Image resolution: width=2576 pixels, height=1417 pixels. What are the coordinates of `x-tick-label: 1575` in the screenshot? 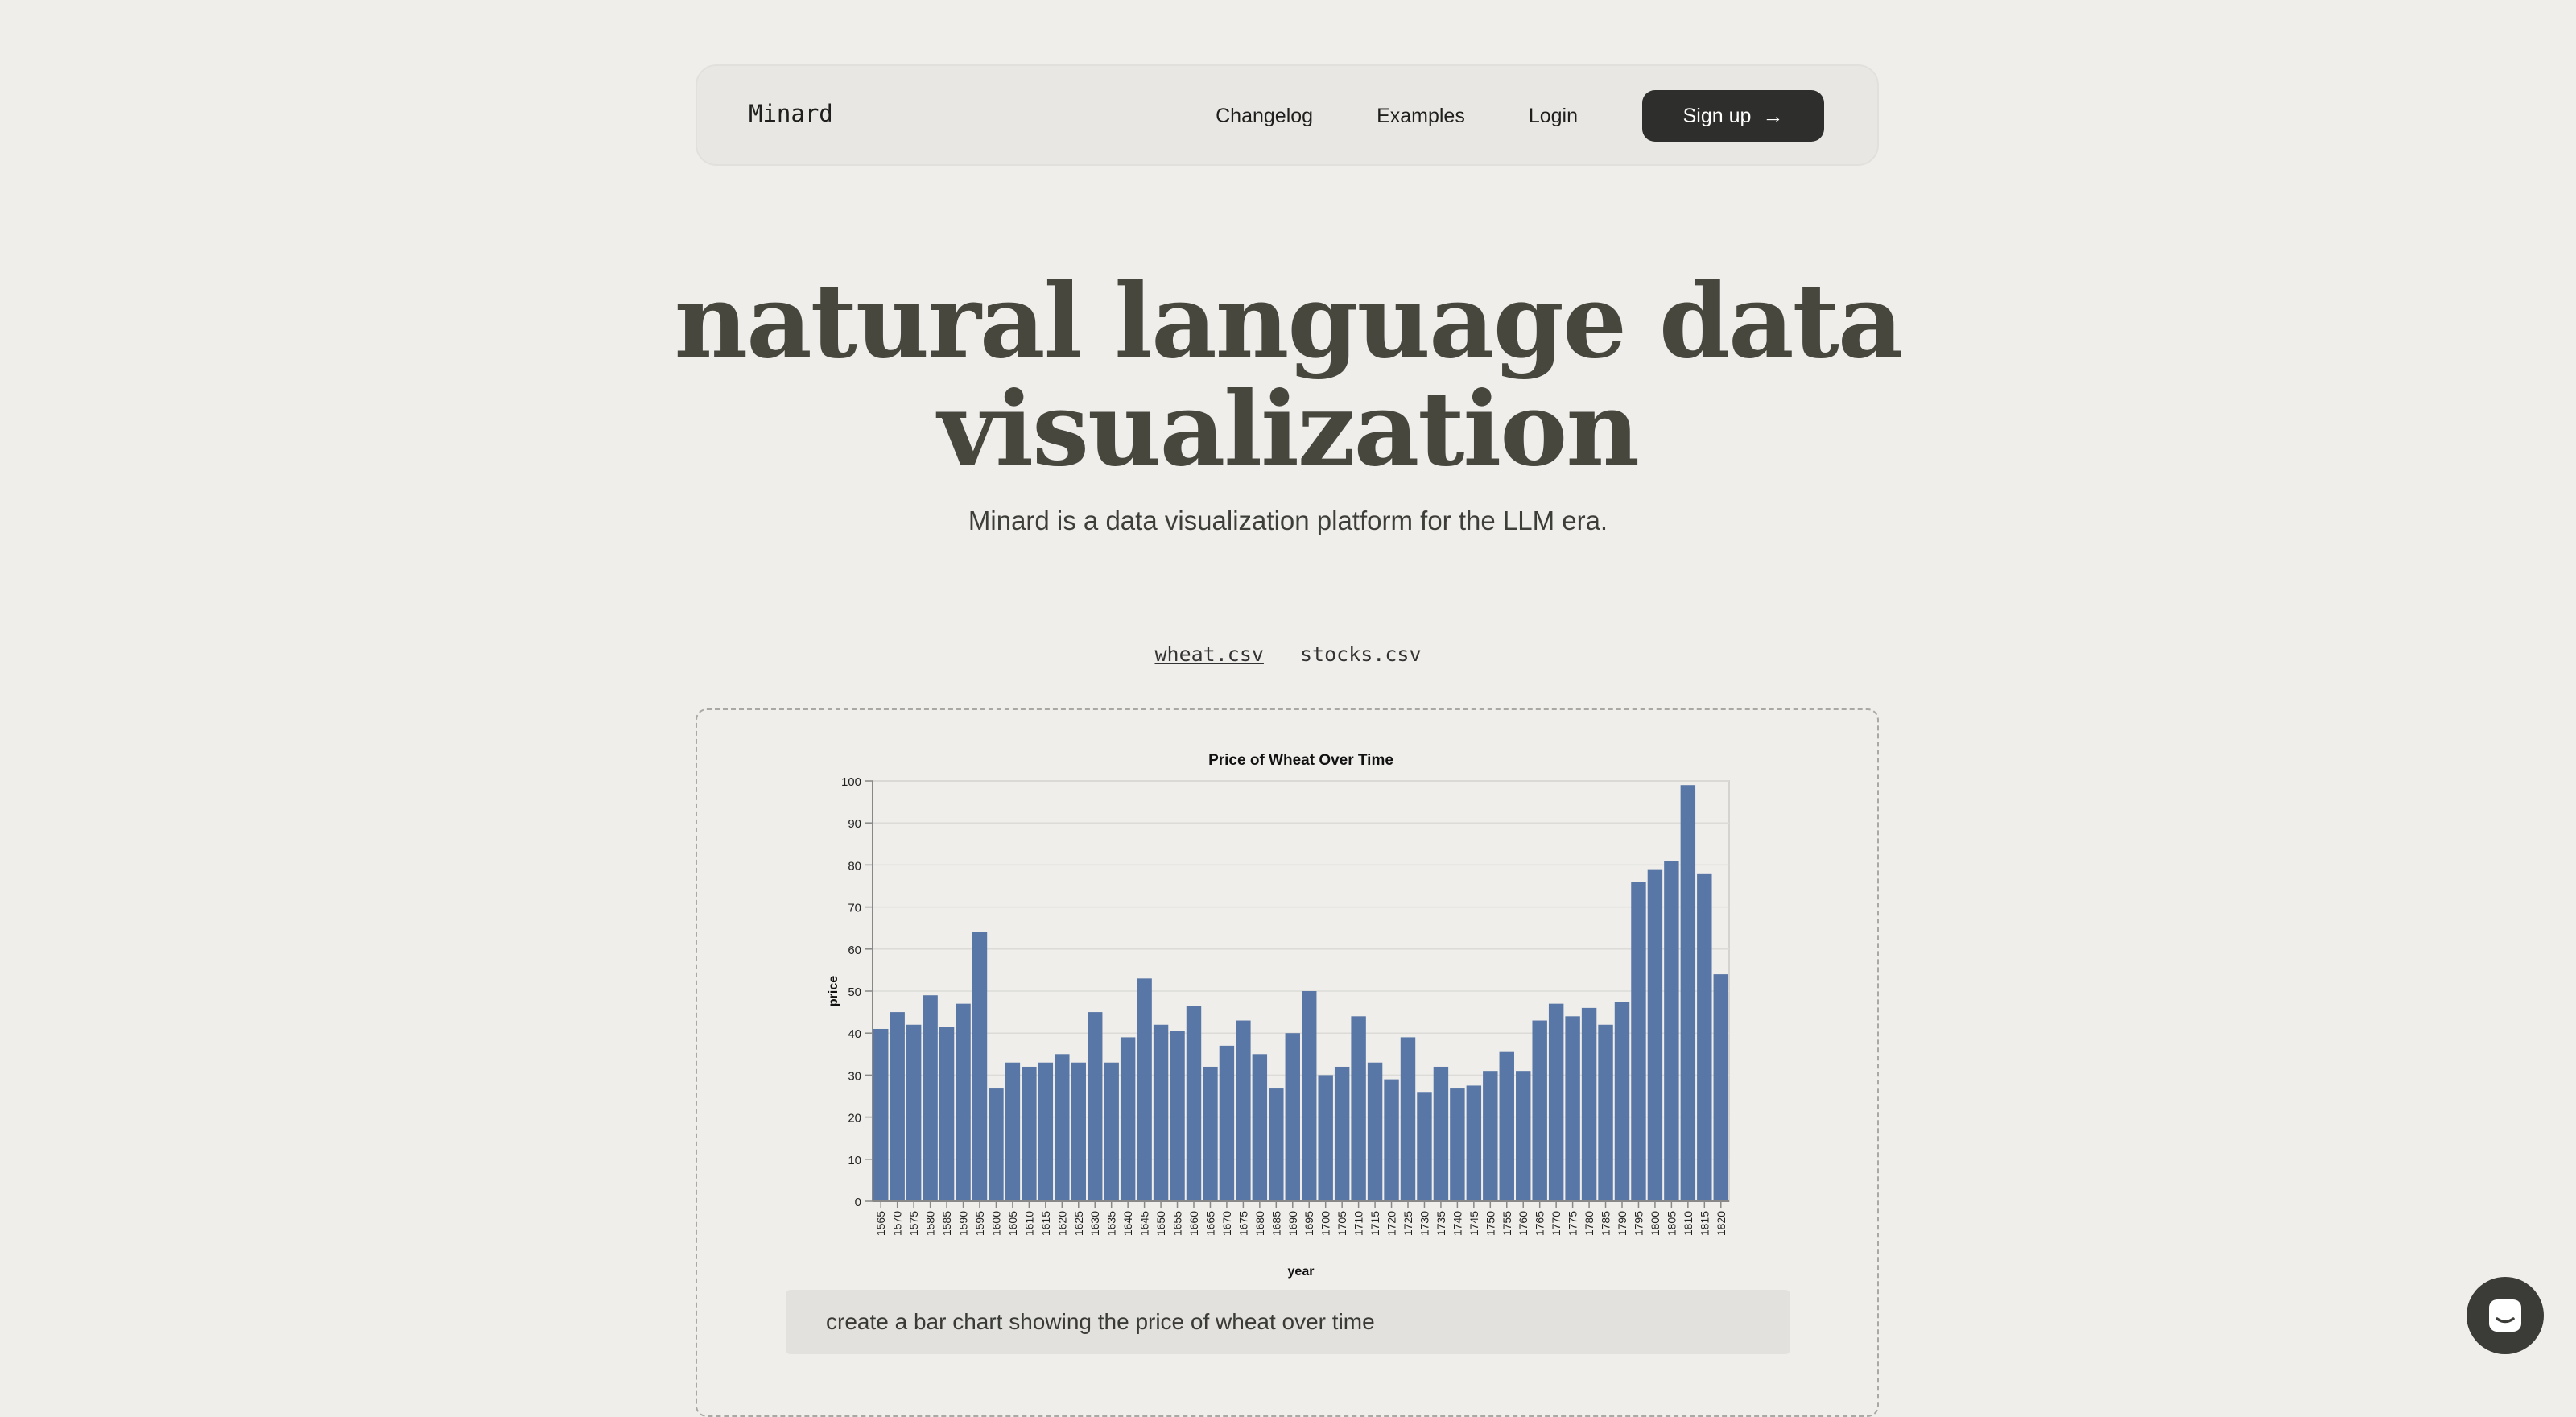 It's located at (913, 1223).